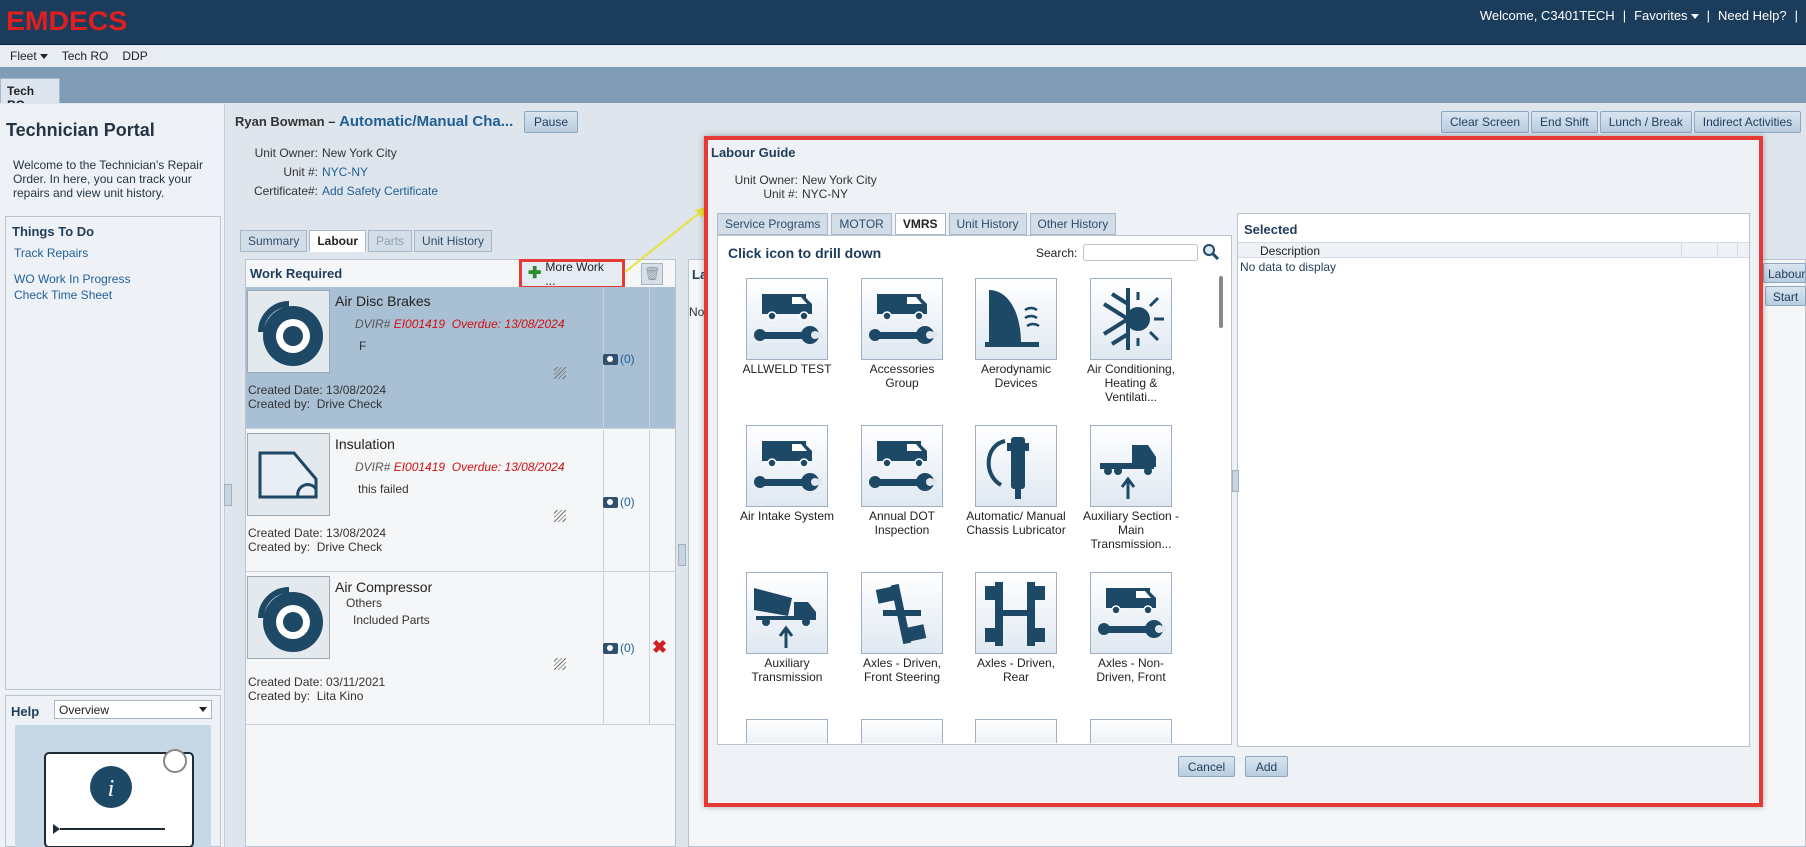  What do you see at coordinates (111, 789) in the screenshot?
I see `svg-text: i` at bounding box center [111, 789].